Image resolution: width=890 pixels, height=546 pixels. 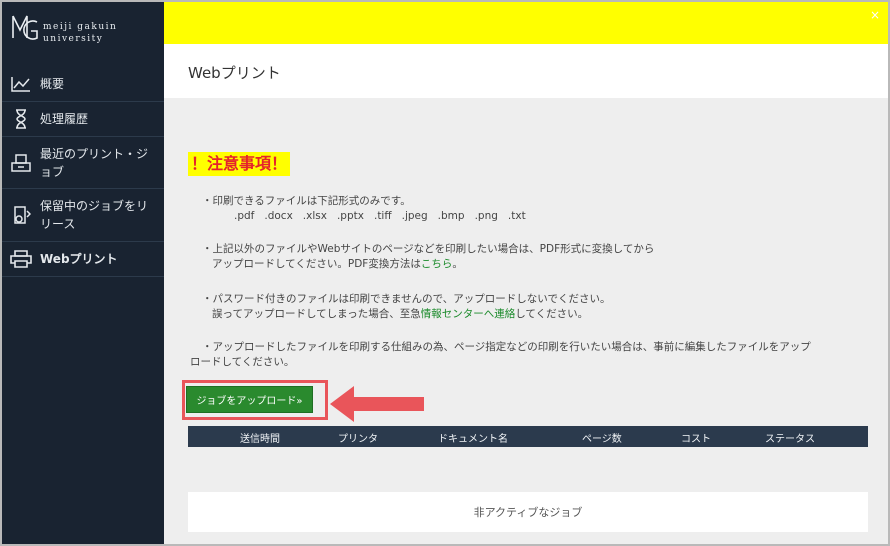 I want to click on sidebar-item-history: 処理履歴, so click(x=83, y=119).